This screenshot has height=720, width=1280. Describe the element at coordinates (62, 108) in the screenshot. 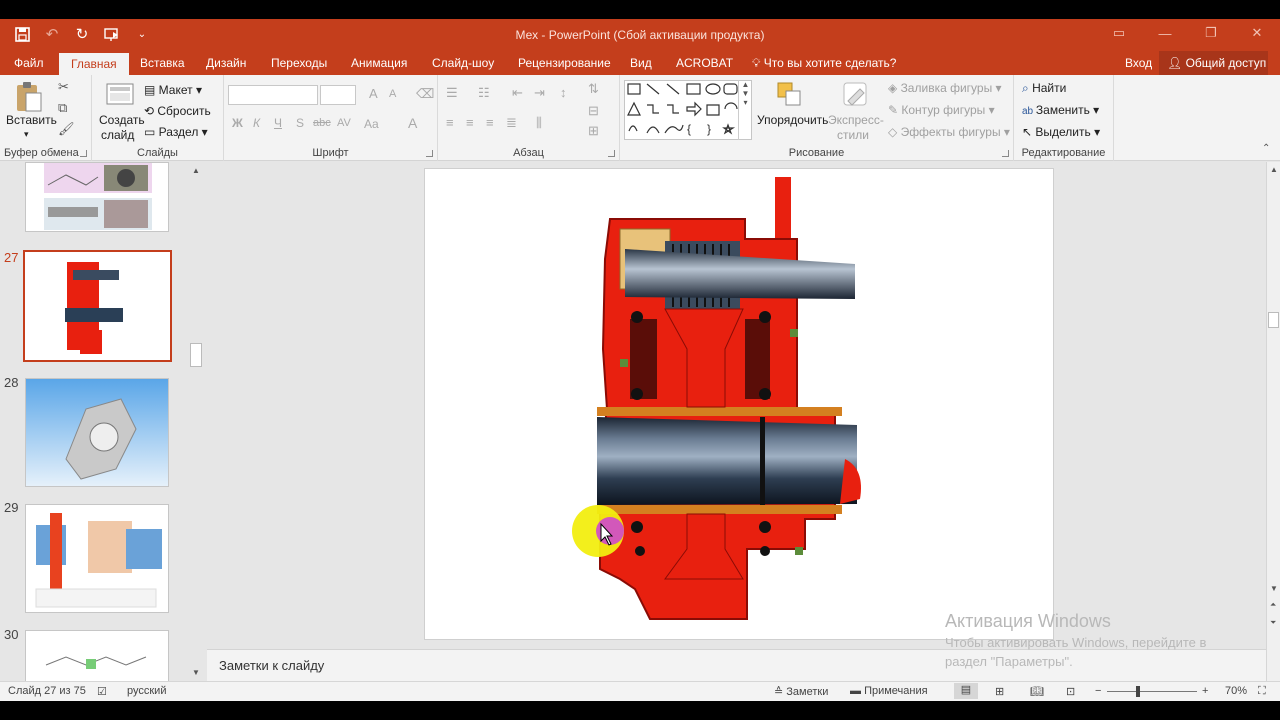

I see `copy-icon: ⧉` at that location.